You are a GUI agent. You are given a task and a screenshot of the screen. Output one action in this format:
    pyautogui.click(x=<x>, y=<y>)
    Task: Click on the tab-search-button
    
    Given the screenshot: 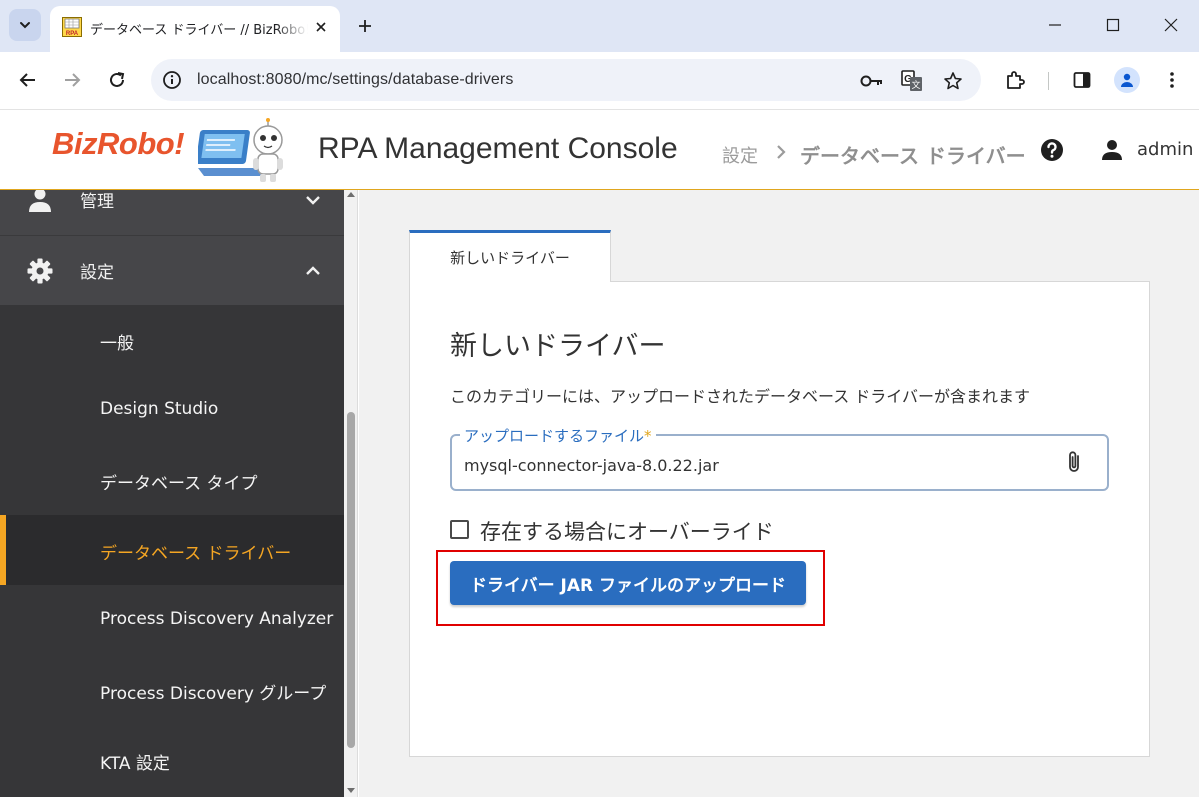 What is the action you would take?
    pyautogui.click(x=25, y=25)
    